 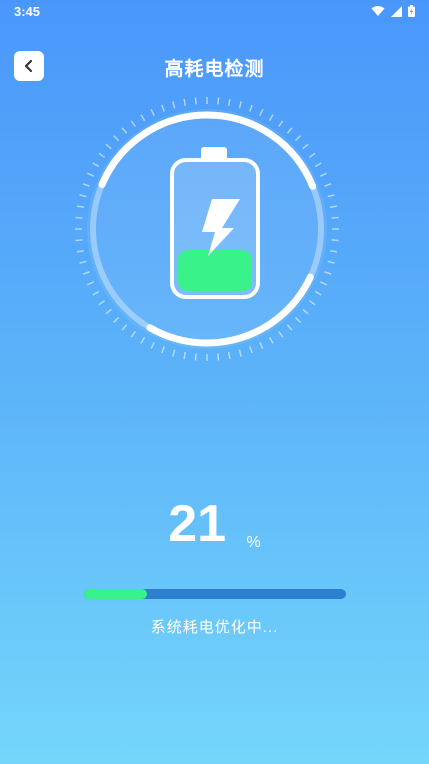 What do you see at coordinates (378, 11) in the screenshot?
I see `wifi-icon` at bounding box center [378, 11].